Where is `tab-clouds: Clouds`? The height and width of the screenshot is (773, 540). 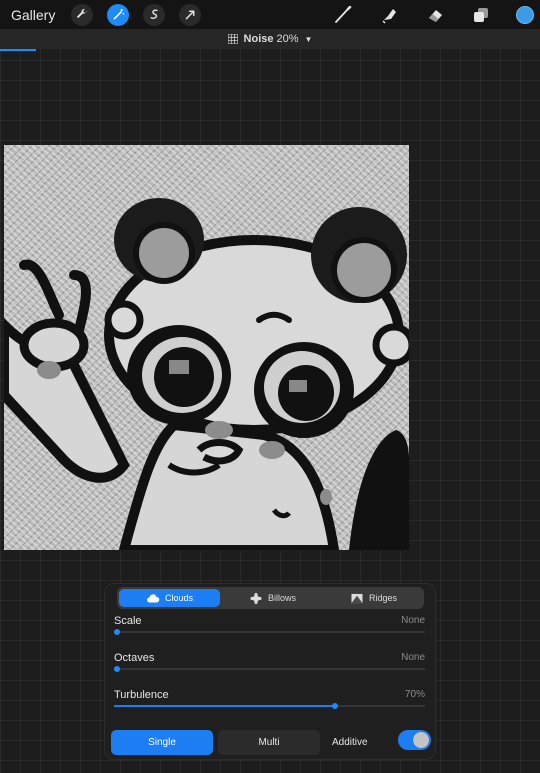 tab-clouds: Clouds is located at coordinates (169, 598).